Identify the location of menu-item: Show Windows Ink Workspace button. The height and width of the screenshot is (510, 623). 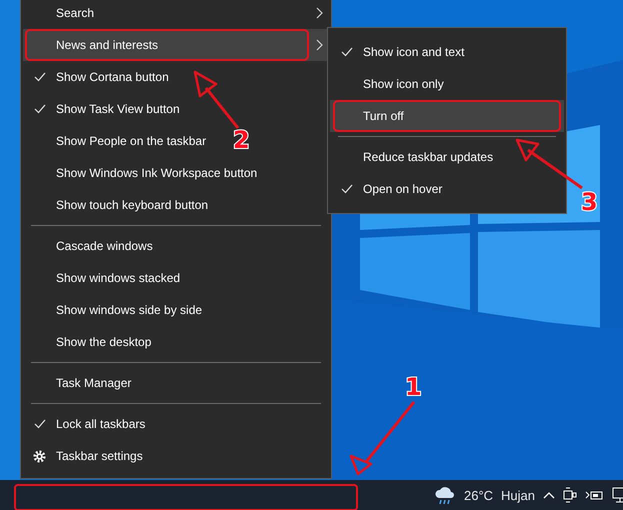
(157, 173).